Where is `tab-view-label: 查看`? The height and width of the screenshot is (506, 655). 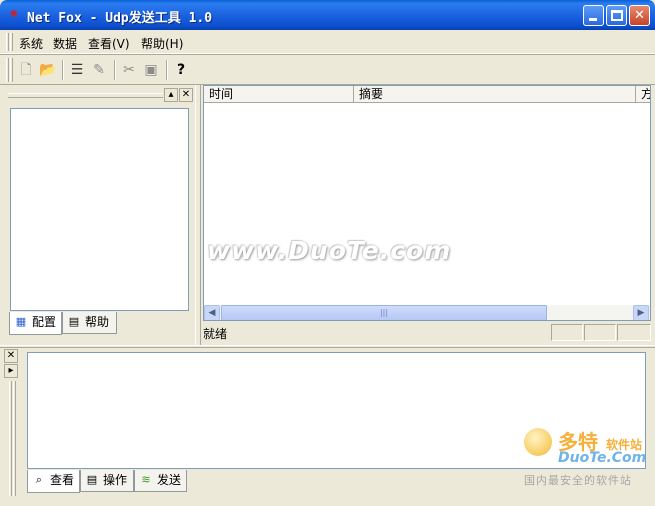 tab-view-label: 查看 is located at coordinates (62, 480).